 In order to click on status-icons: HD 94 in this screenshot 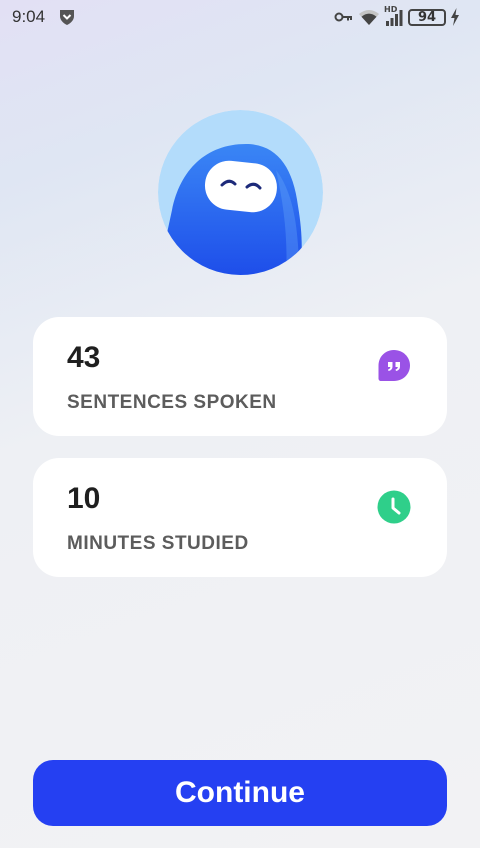, I will do `click(397, 16)`.